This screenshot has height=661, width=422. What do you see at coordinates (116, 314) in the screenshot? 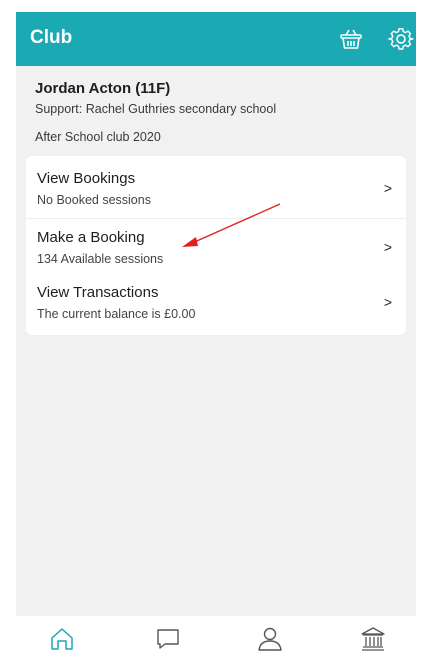
I see `row-subtitle: The current balance is £0.00` at bounding box center [116, 314].